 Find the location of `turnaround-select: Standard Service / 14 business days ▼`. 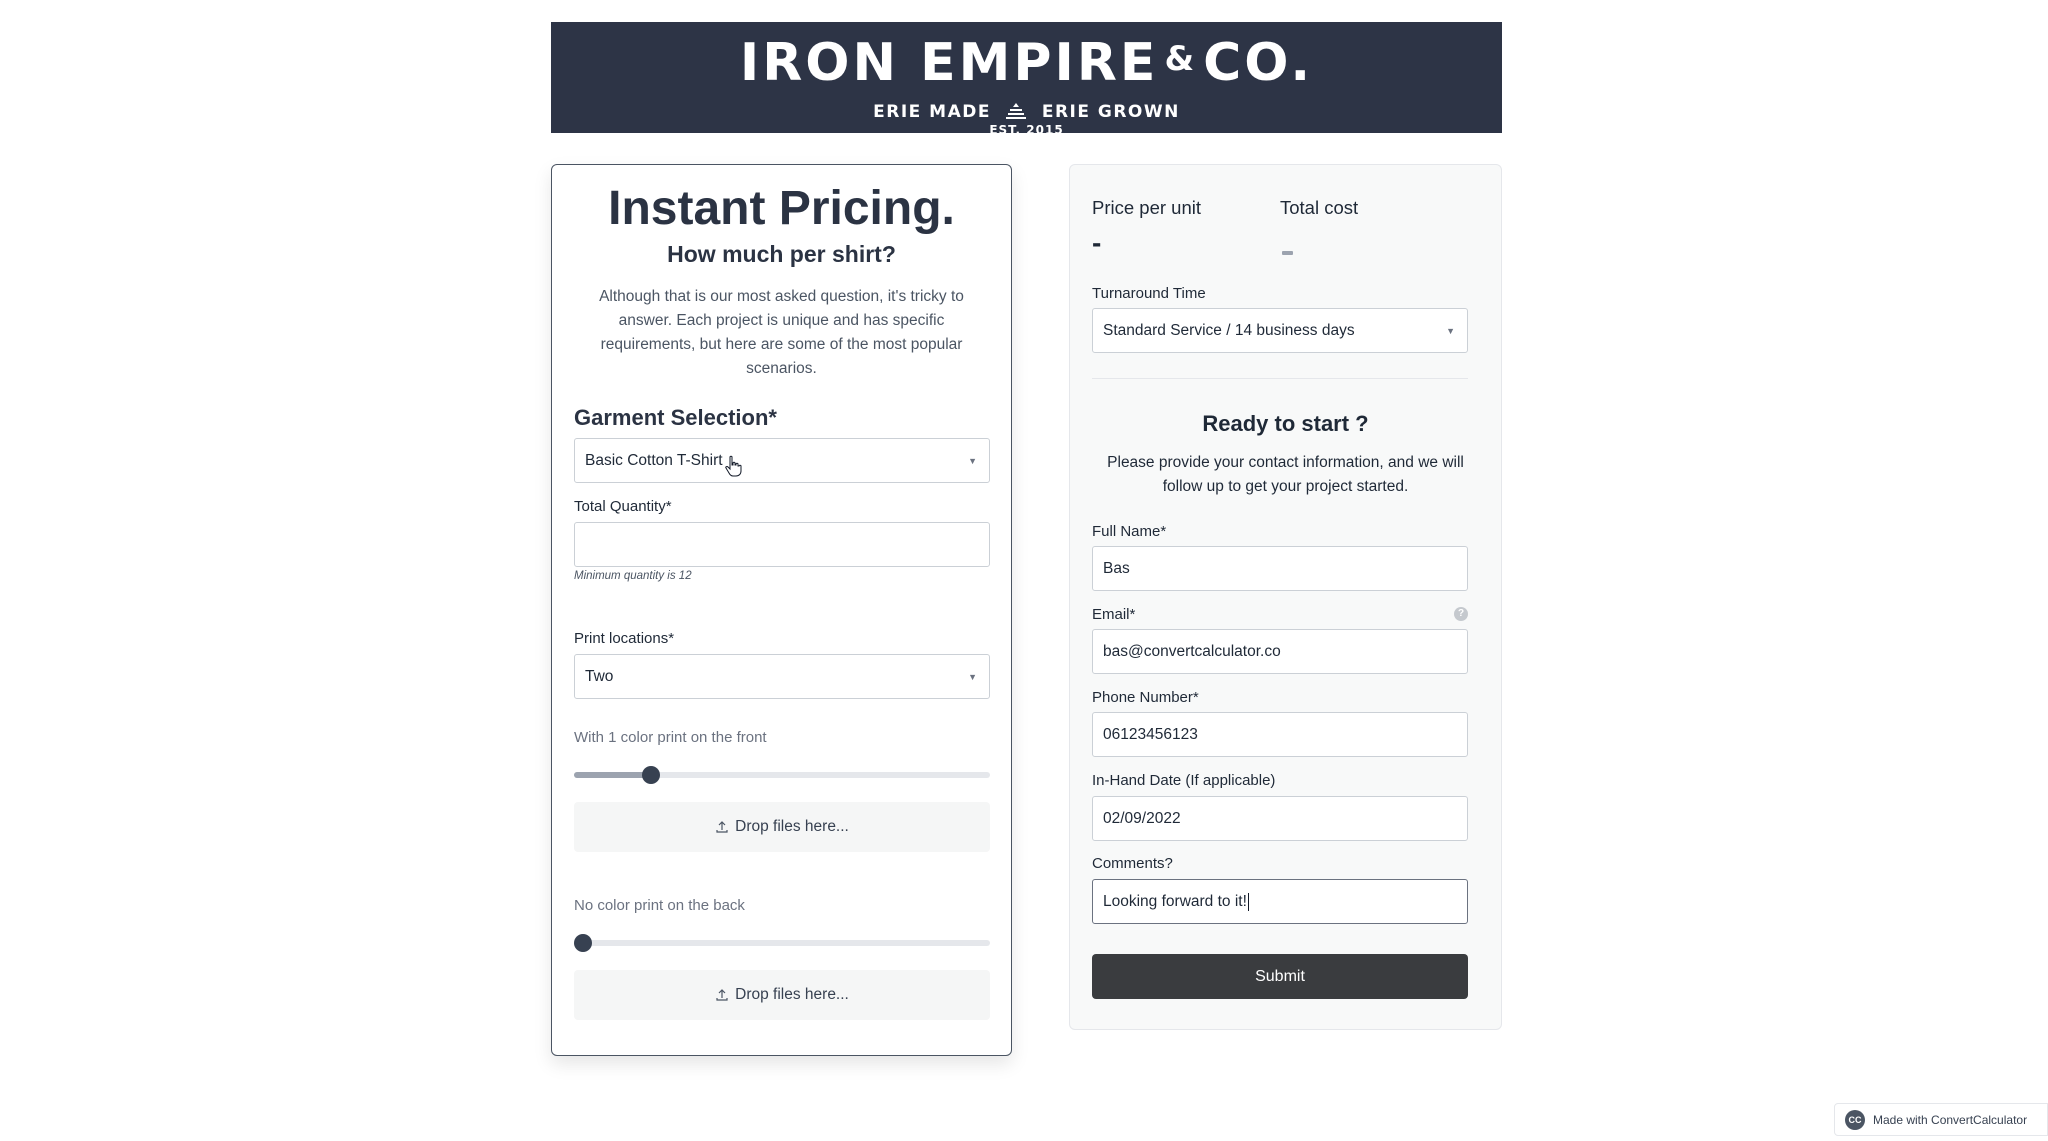

turnaround-select: Standard Service / 14 business days ▼ is located at coordinates (1280, 330).